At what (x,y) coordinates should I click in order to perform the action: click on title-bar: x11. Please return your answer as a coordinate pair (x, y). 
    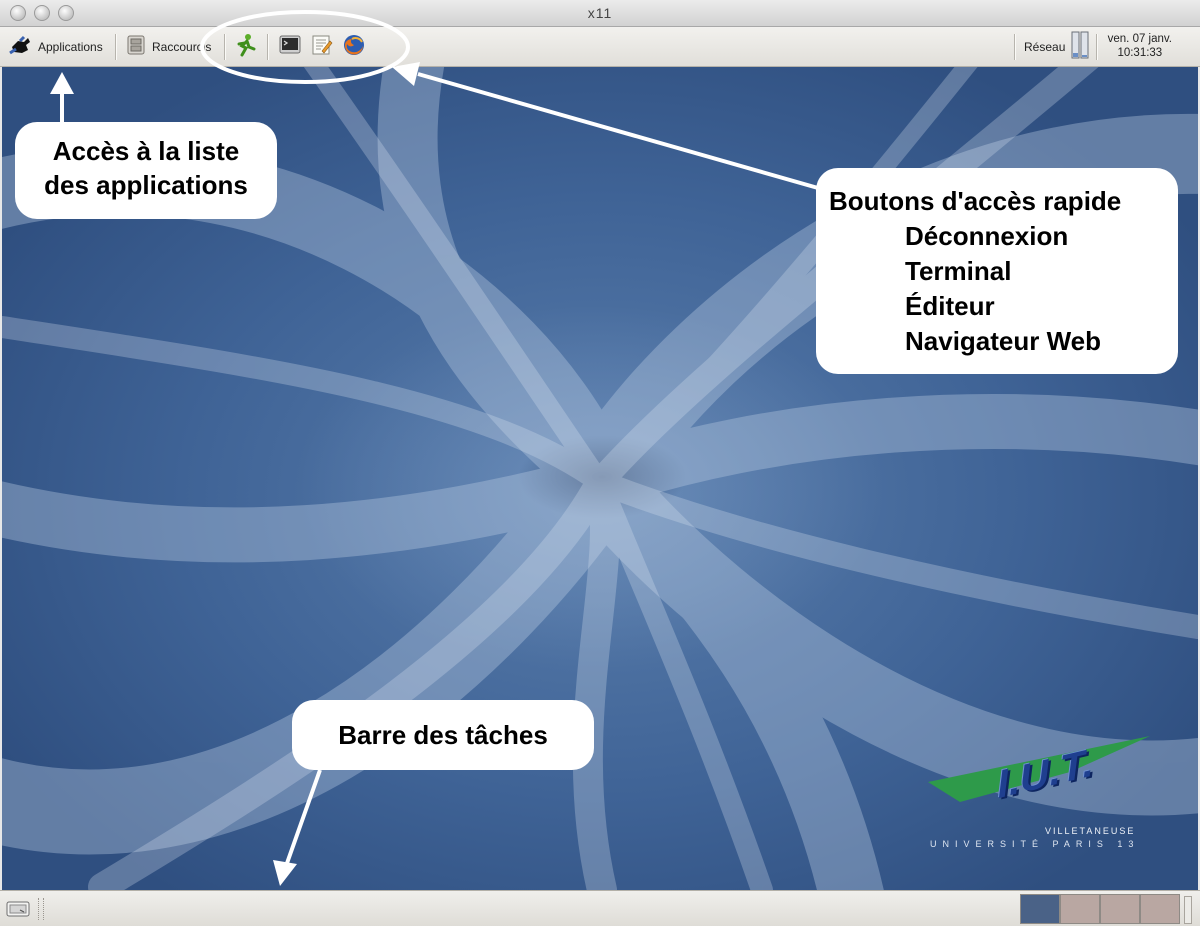
    Looking at the image, I should click on (600, 13).